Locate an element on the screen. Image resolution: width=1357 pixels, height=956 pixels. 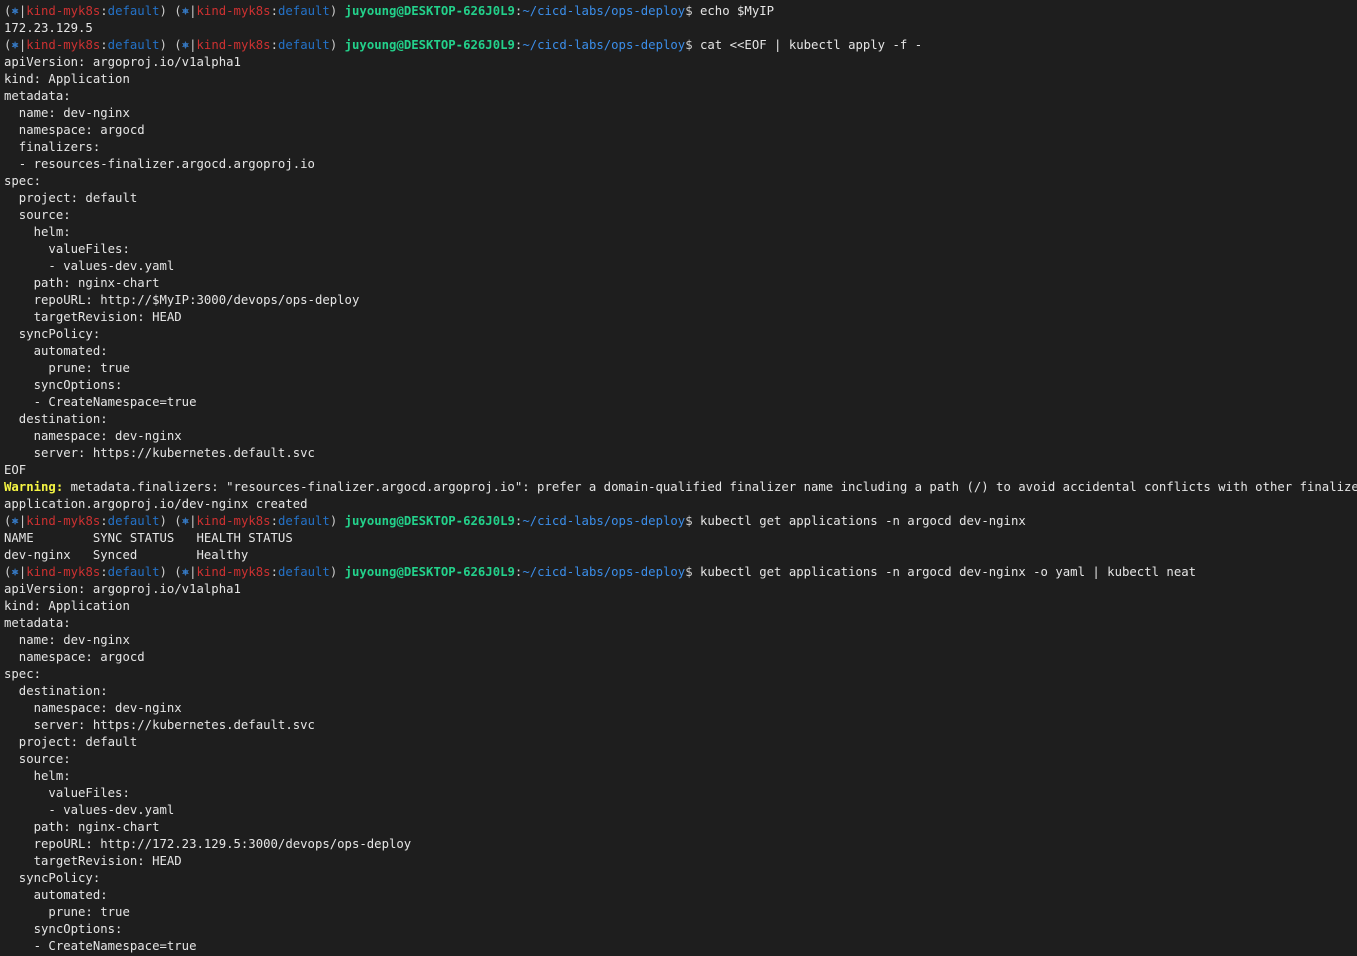
output-line: - CreateNamespace=true is located at coordinates (100, 402).